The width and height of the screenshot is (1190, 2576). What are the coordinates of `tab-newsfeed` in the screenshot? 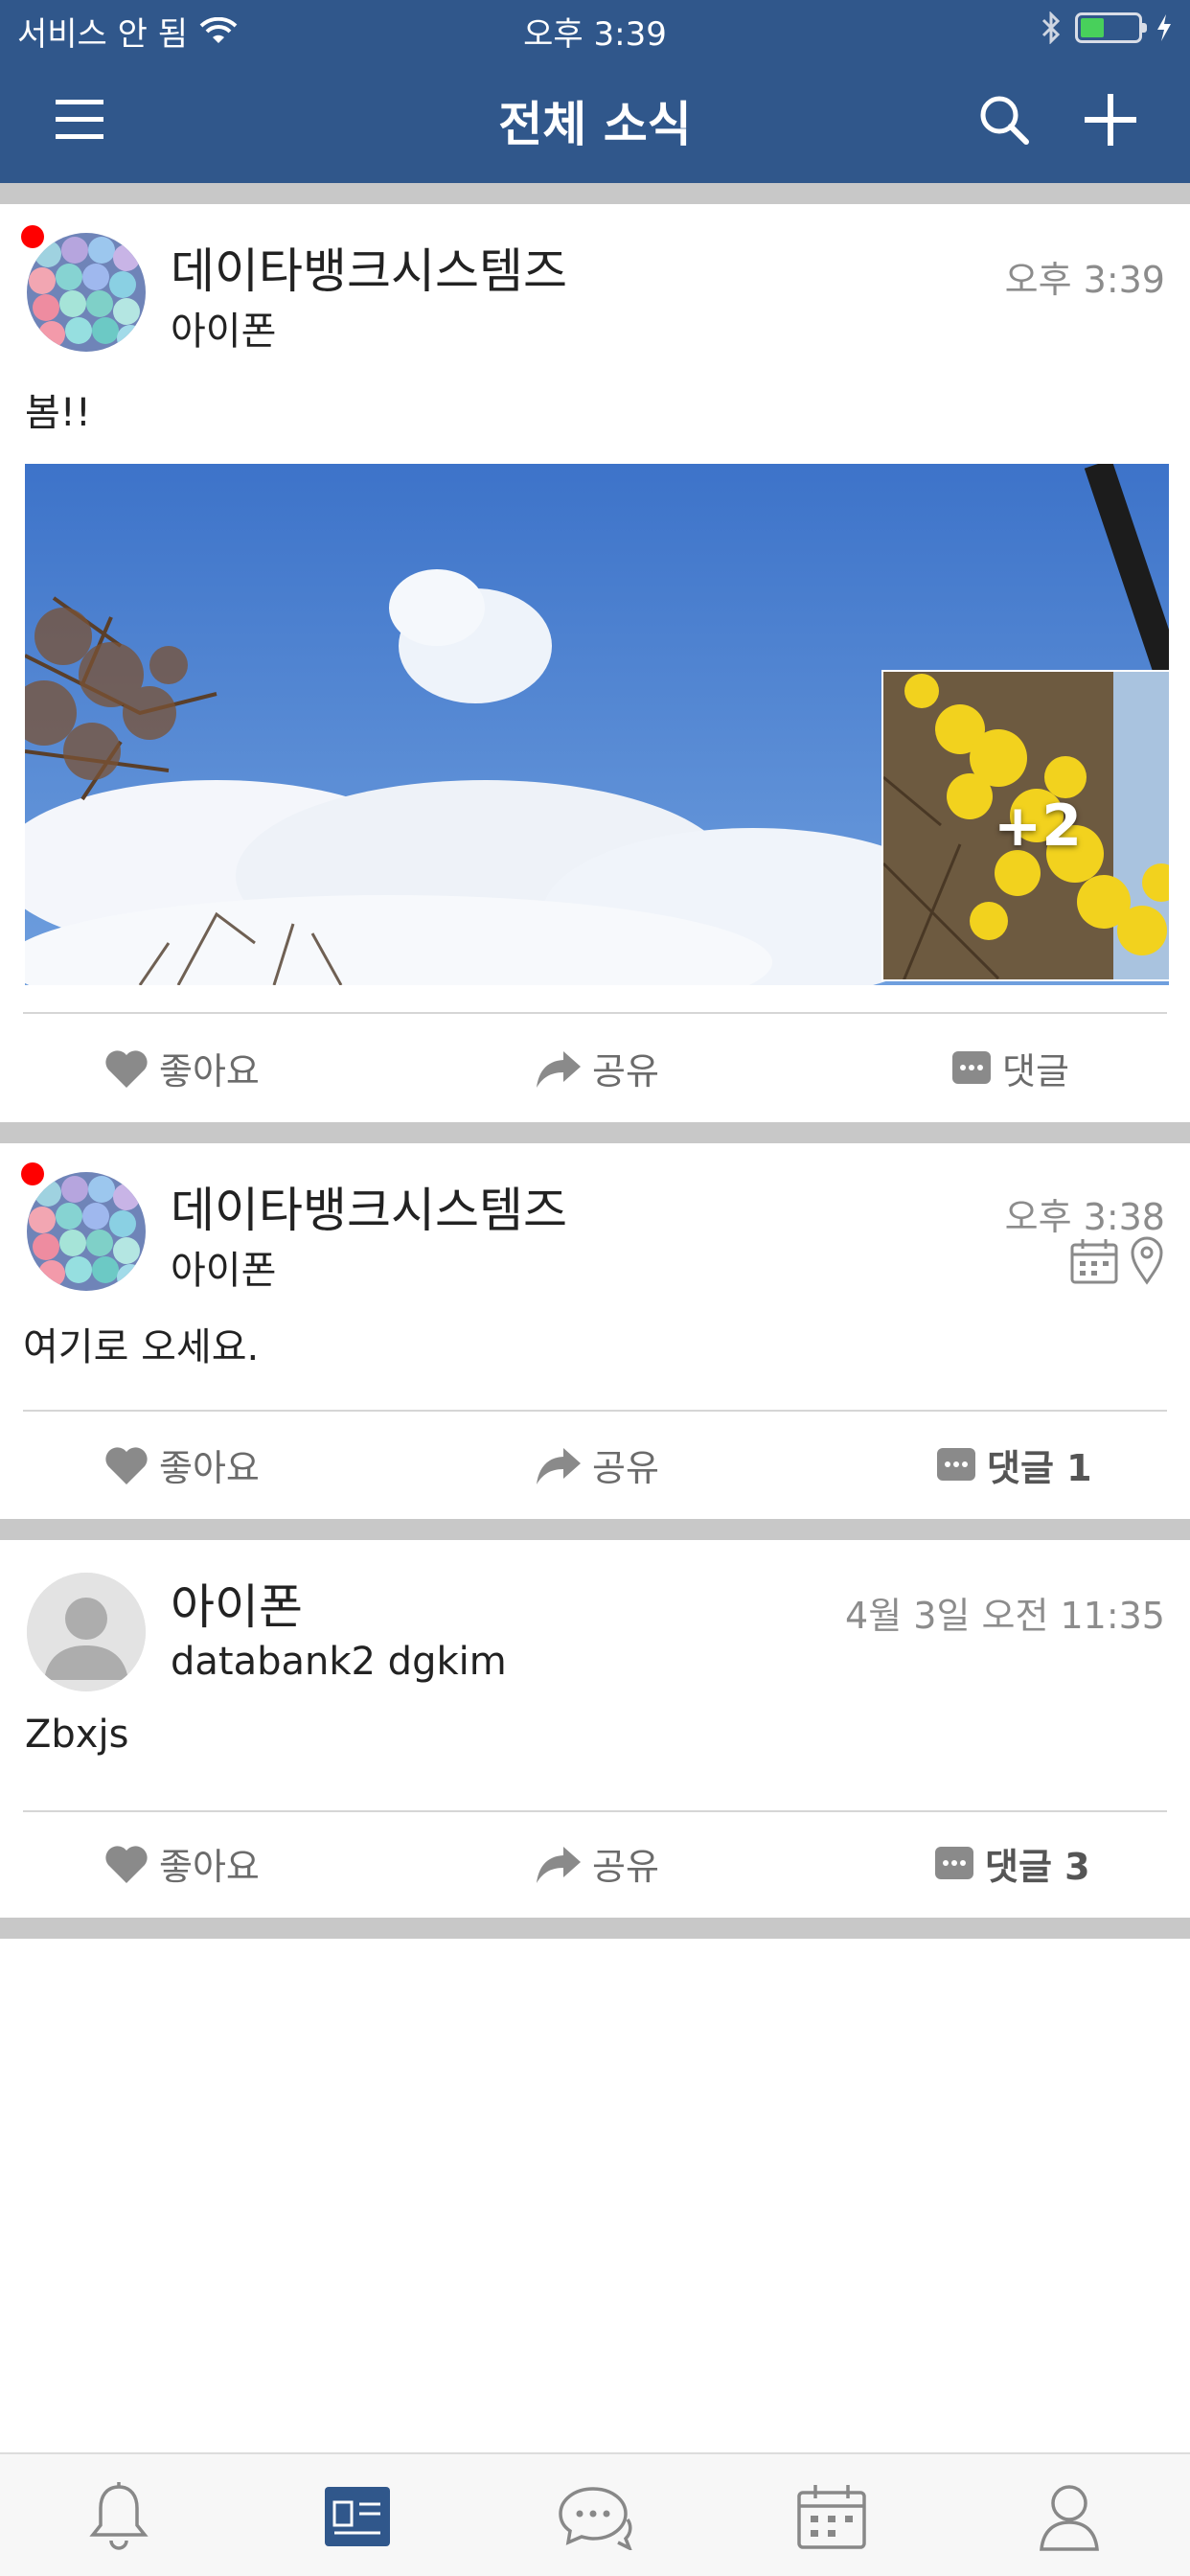 It's located at (357, 2516).